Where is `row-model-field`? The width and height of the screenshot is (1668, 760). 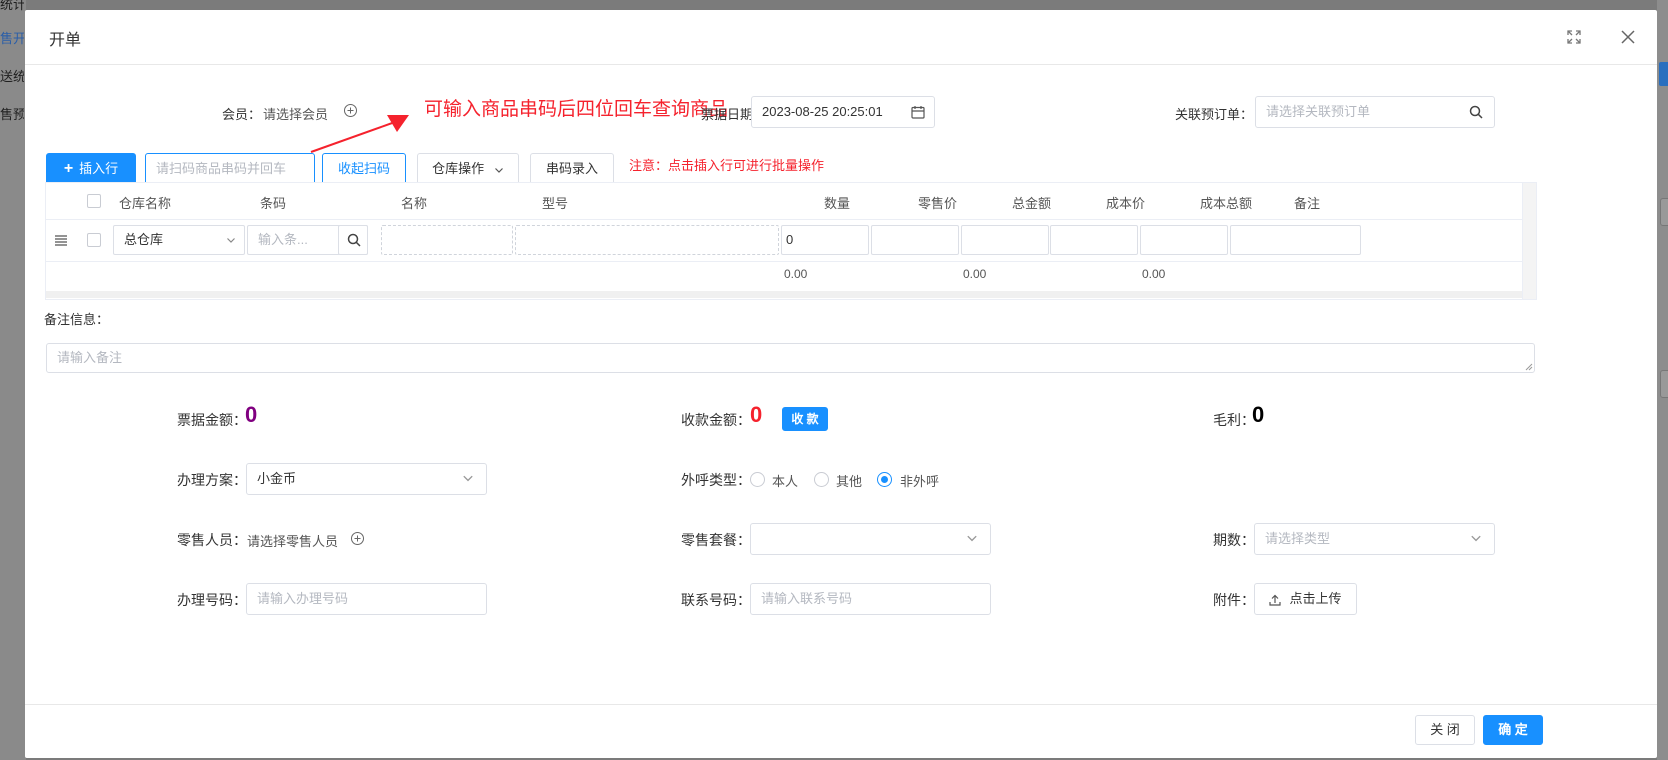
row-model-field is located at coordinates (647, 240).